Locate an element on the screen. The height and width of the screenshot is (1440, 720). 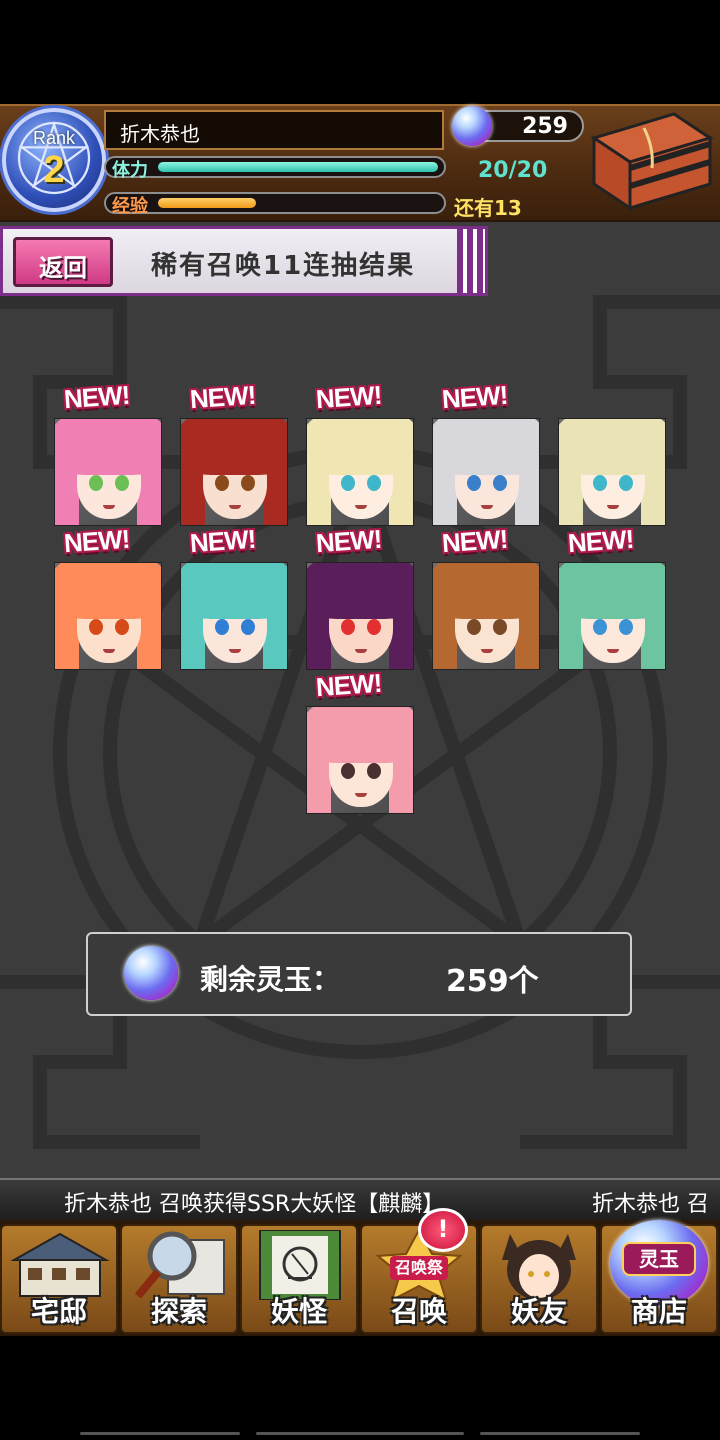
spirit-jade-icon is located at coordinates (151, 973).